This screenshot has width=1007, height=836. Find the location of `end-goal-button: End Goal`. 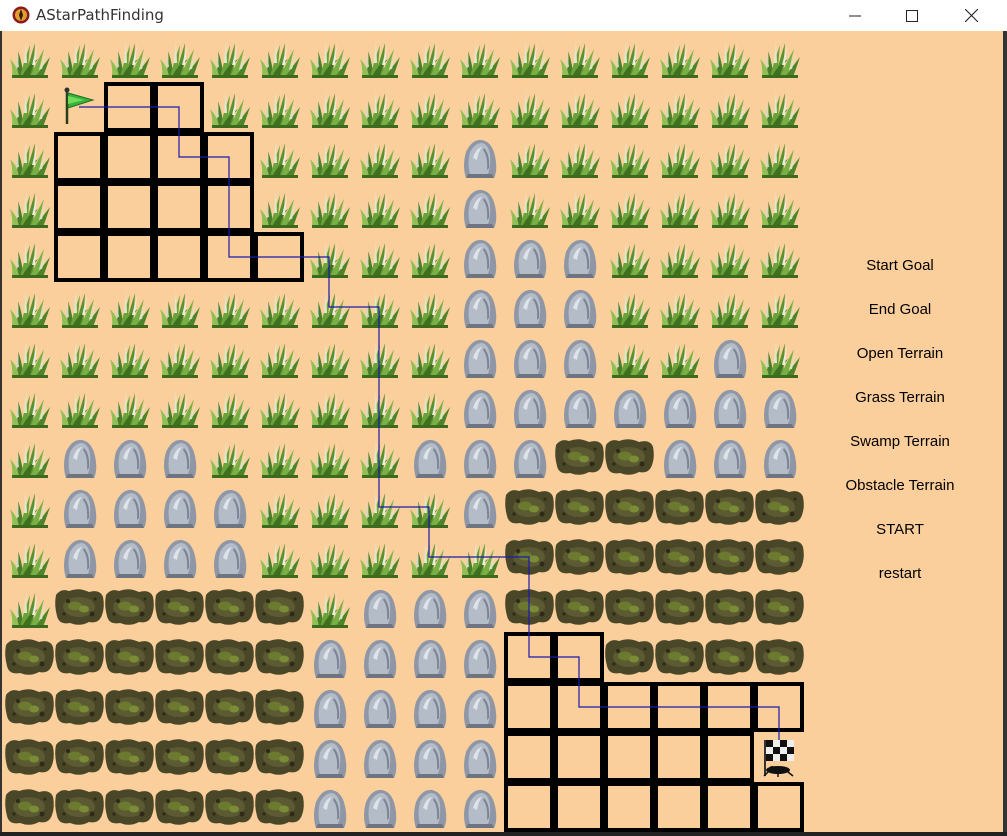

end-goal-button: End Goal is located at coordinates (900, 310).